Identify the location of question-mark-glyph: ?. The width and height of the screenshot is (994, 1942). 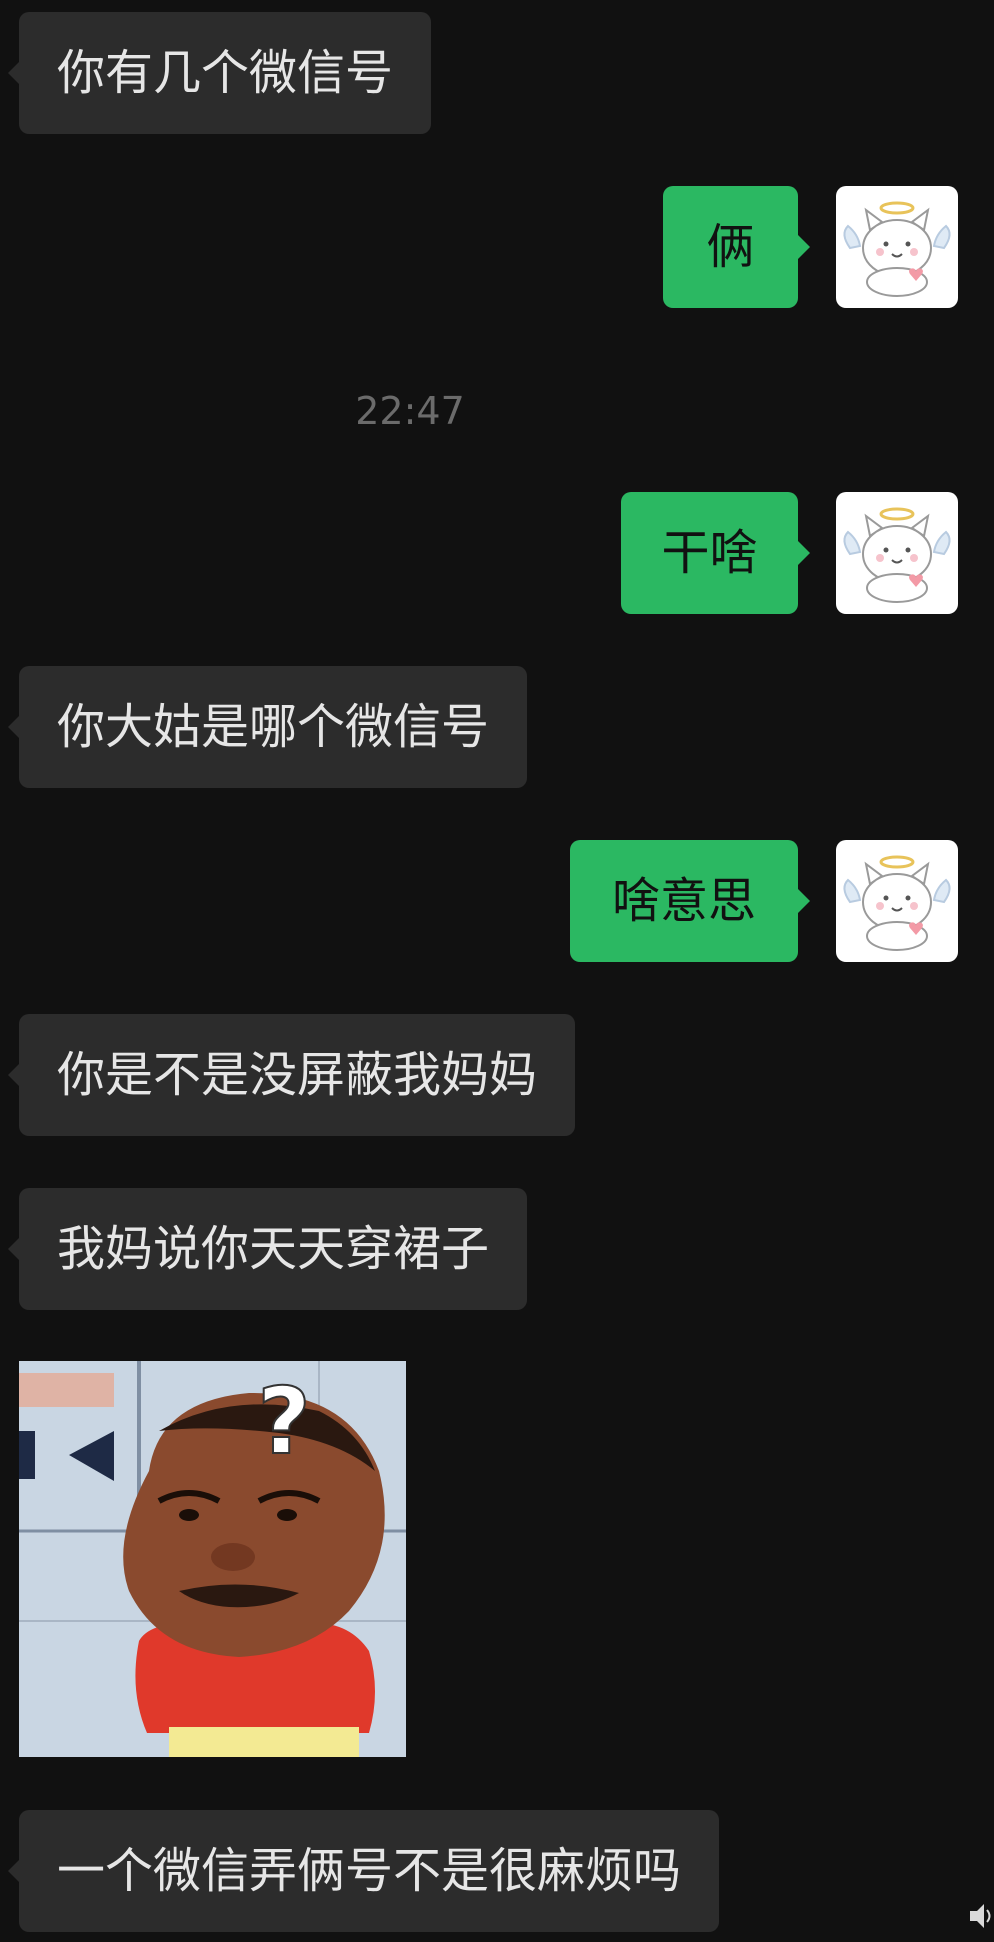
(283, 1421).